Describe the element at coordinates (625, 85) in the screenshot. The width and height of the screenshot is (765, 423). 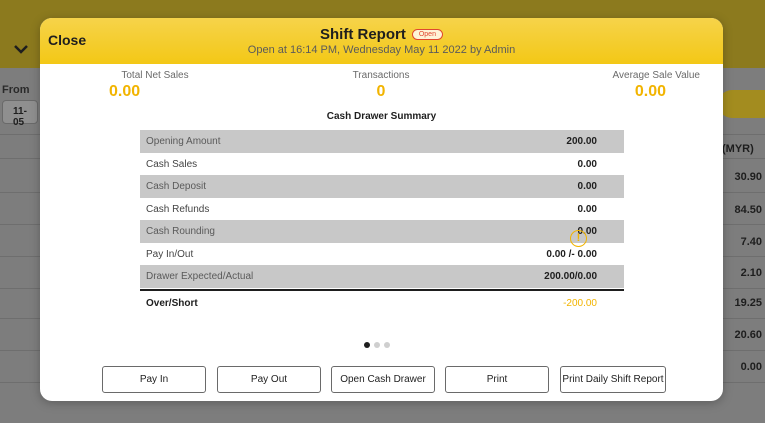
I see `average-sale-value-stat: Average Sale Value 0.00` at that location.